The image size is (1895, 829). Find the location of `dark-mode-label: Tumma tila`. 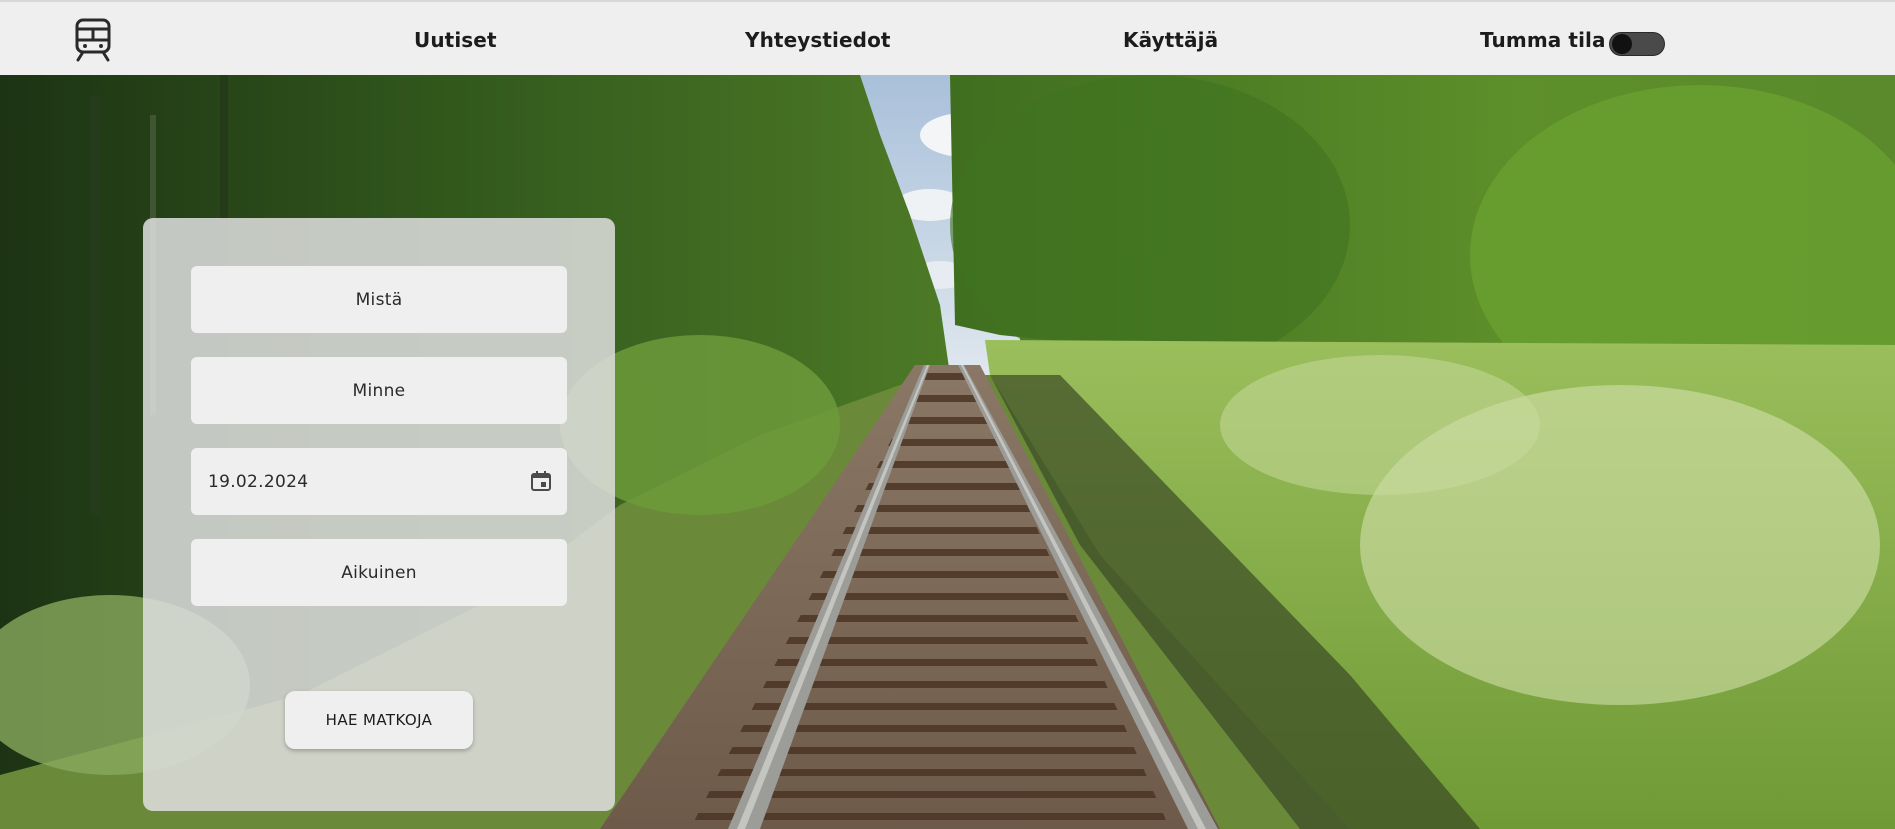

dark-mode-label: Tumma tila is located at coordinates (1543, 40).